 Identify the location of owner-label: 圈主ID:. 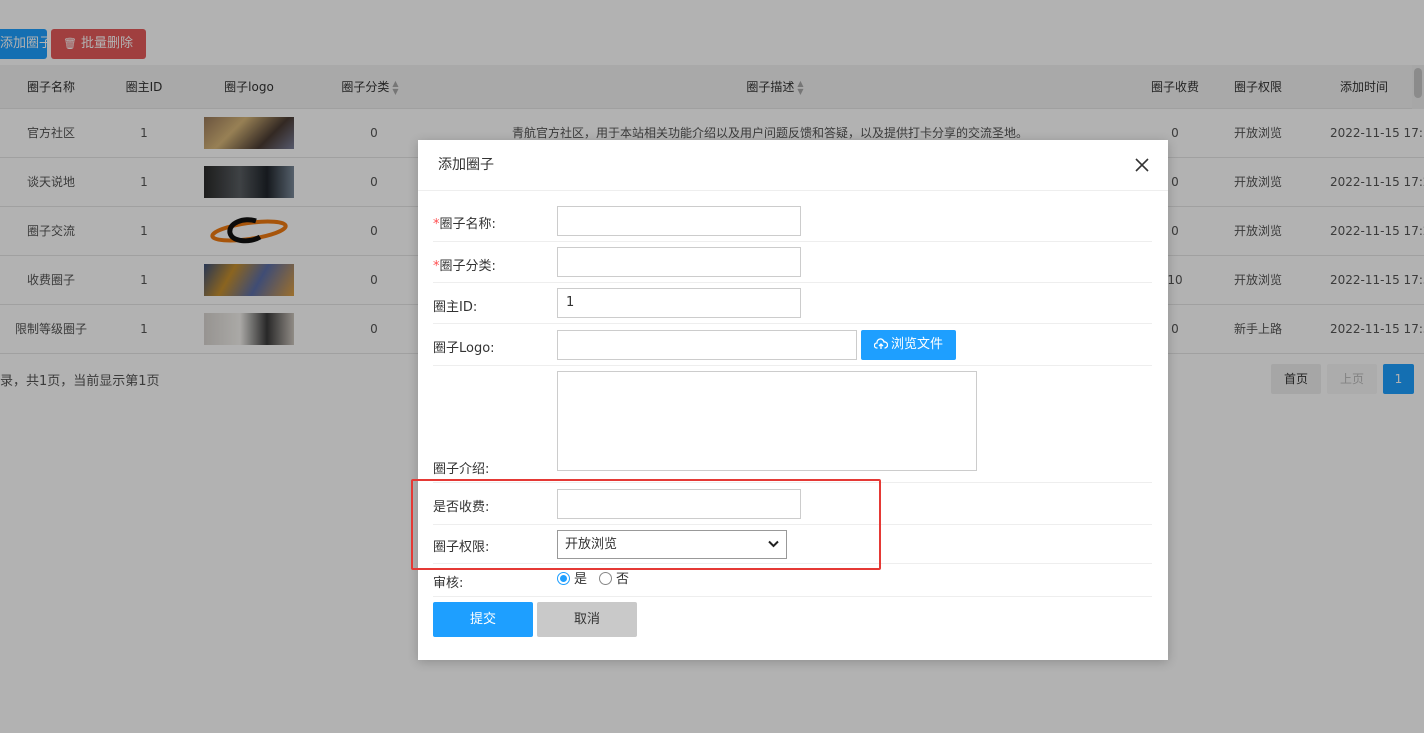
(455, 307).